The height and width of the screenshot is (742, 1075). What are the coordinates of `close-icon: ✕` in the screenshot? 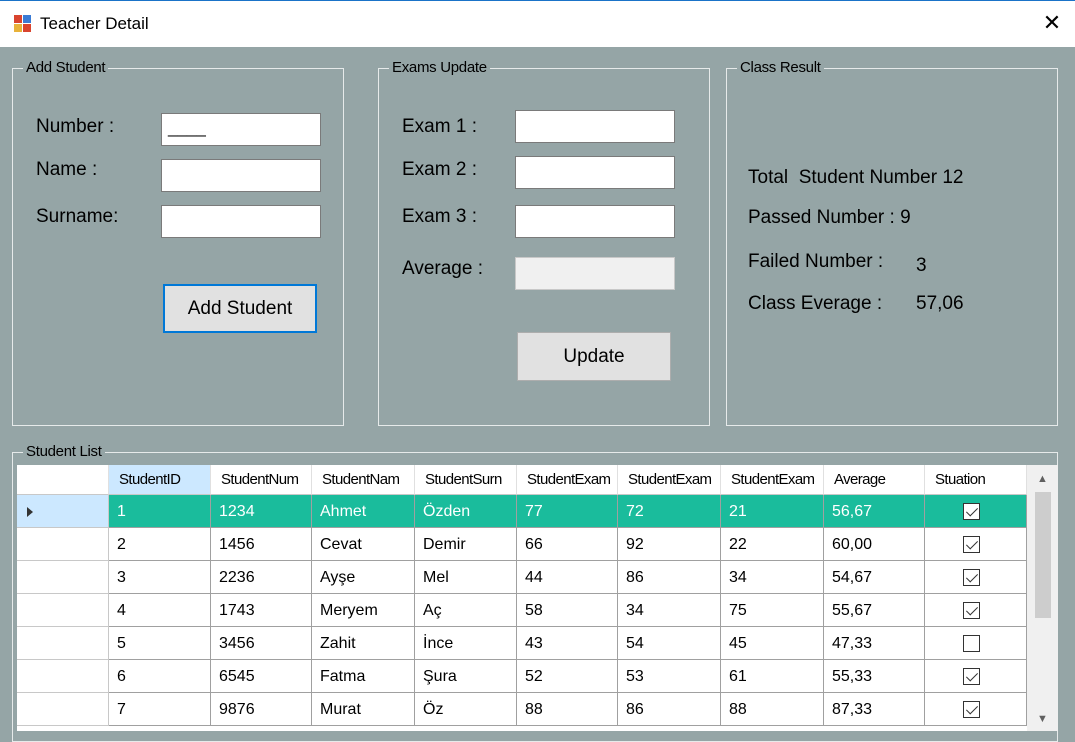 It's located at (1052, 24).